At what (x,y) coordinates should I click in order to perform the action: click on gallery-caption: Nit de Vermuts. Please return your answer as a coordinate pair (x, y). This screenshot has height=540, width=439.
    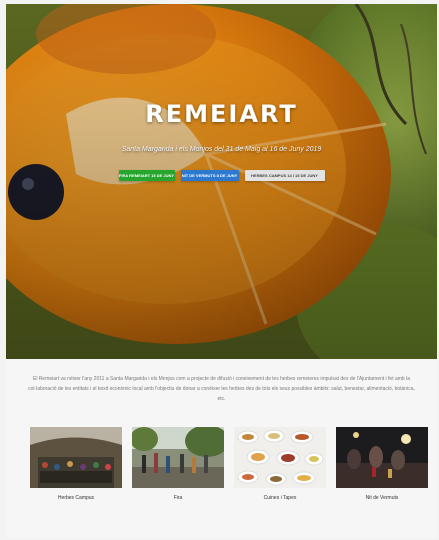
    Looking at the image, I should click on (382, 498).